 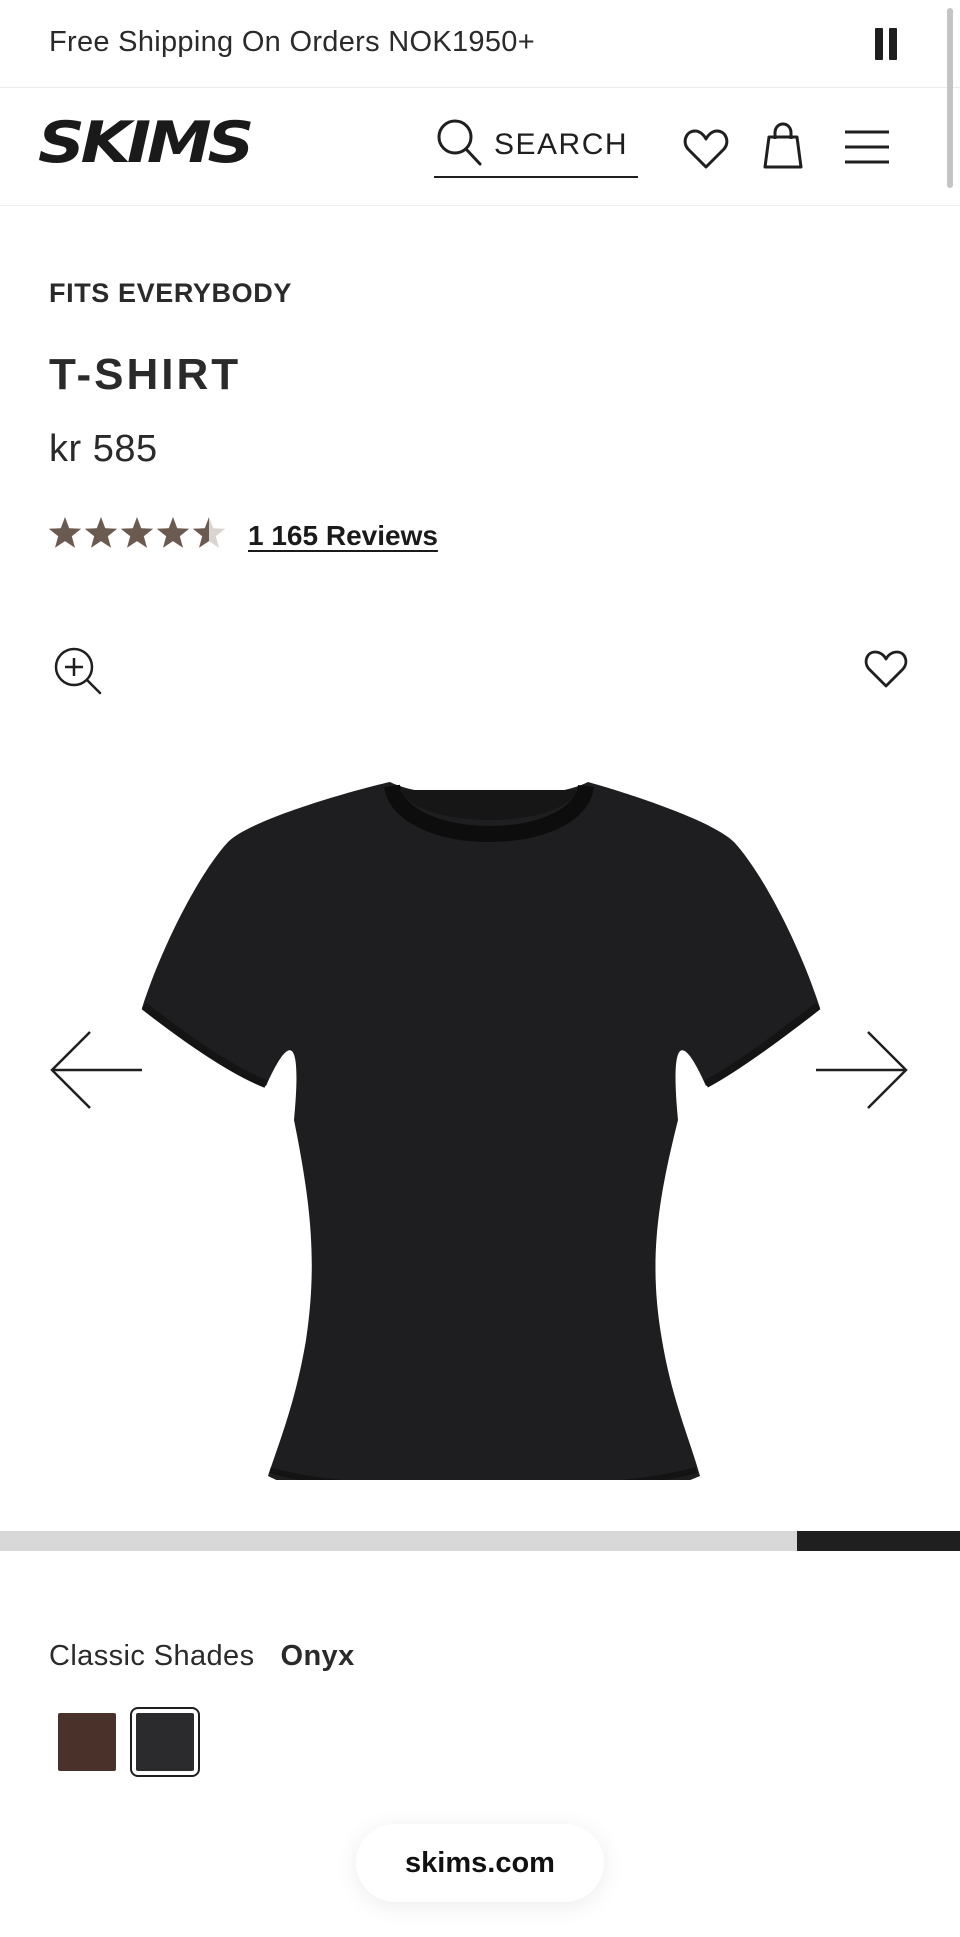 I want to click on swatch-cocoa, so click(x=87, y=1742).